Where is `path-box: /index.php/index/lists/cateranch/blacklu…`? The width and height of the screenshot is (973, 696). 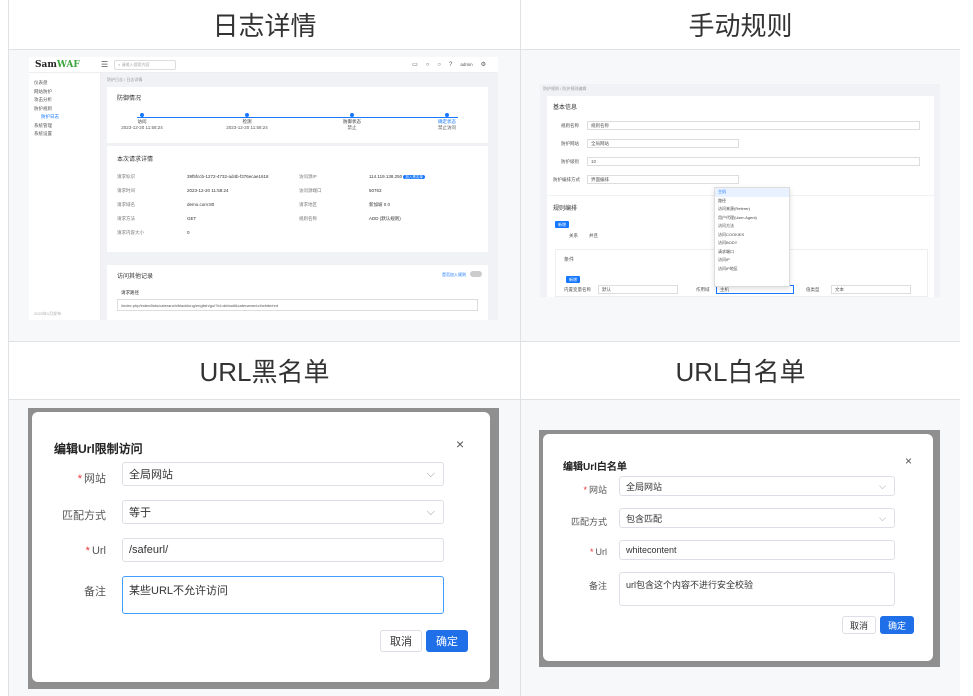 path-box: /index.php/index/lists/cateranch/blacklu… is located at coordinates (297, 305).